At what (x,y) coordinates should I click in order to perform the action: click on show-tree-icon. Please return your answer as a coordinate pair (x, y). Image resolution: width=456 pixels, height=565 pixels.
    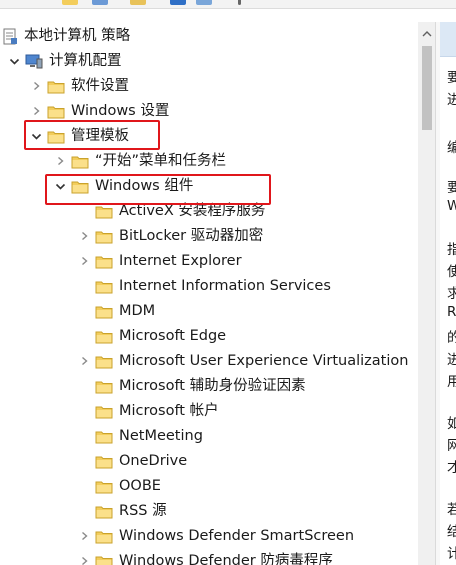
    Looking at the image, I should click on (100, 2).